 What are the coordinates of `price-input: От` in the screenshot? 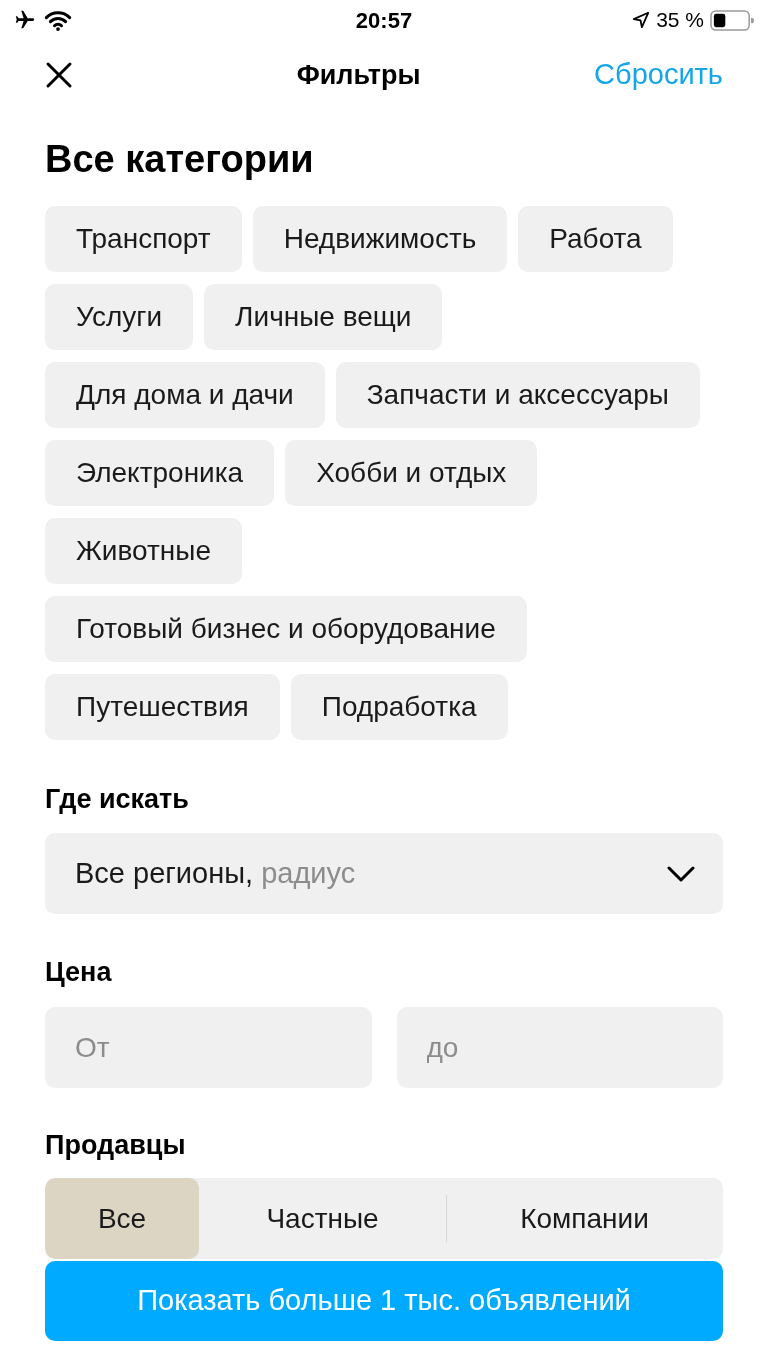 It's located at (208, 1047).